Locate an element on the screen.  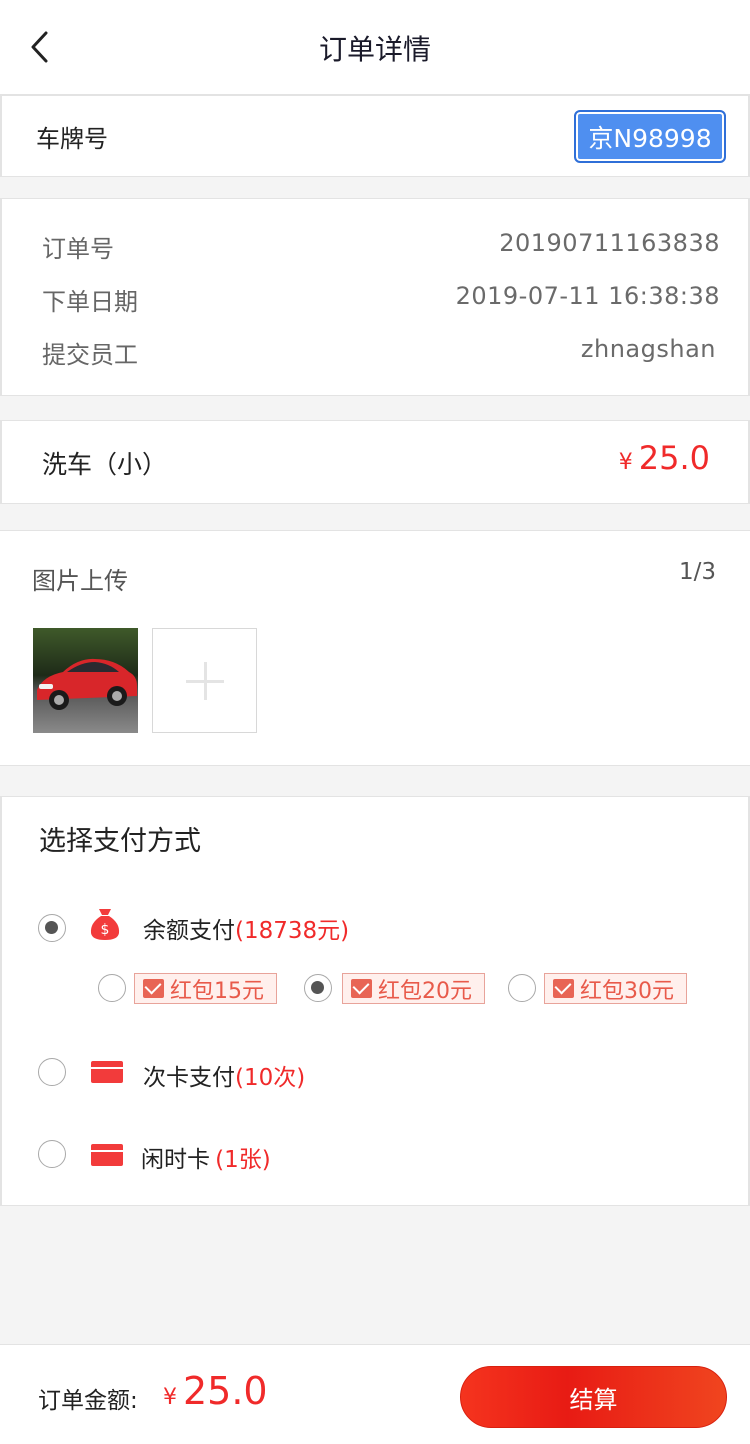
coupon-20: 红包20元 is located at coordinates (413, 988).